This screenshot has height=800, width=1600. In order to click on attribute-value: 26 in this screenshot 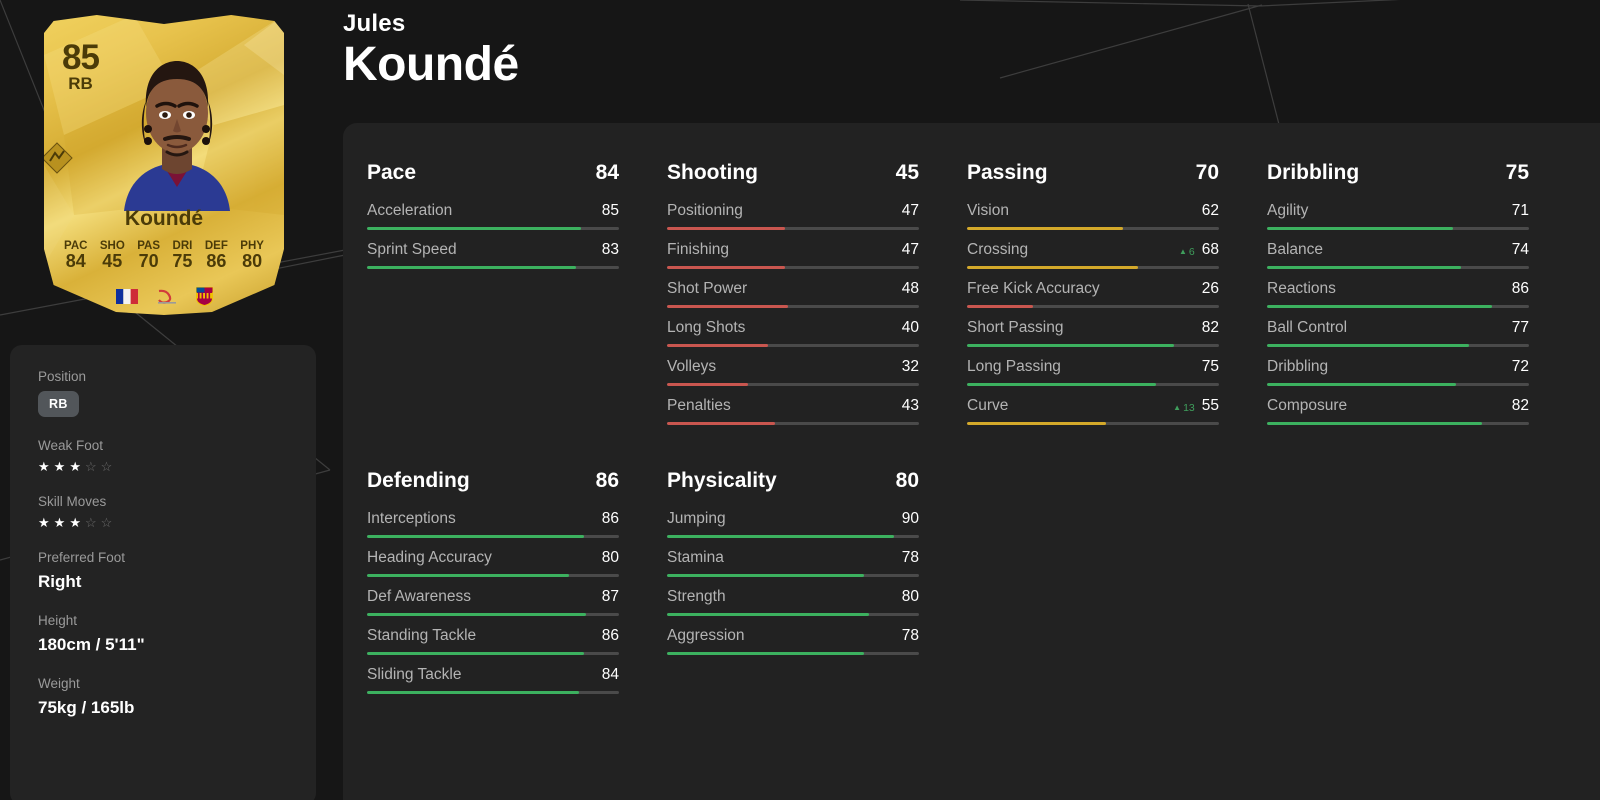, I will do `click(1210, 288)`.